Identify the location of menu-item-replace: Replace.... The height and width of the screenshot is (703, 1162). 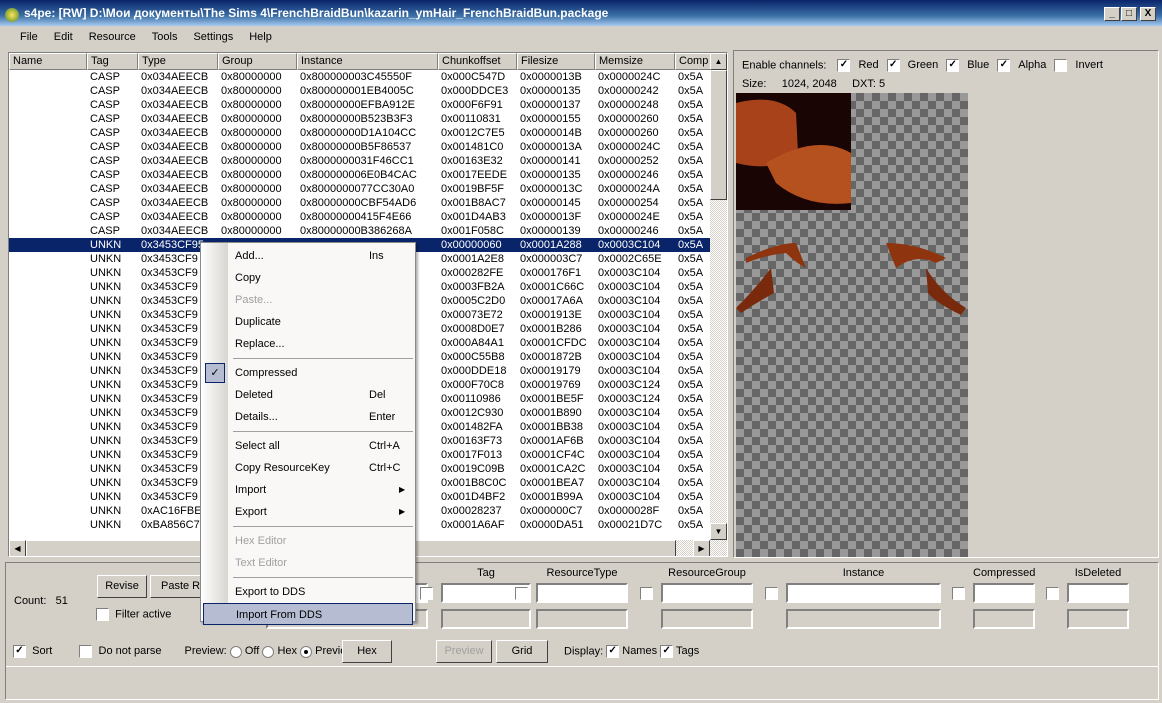
(308, 344).